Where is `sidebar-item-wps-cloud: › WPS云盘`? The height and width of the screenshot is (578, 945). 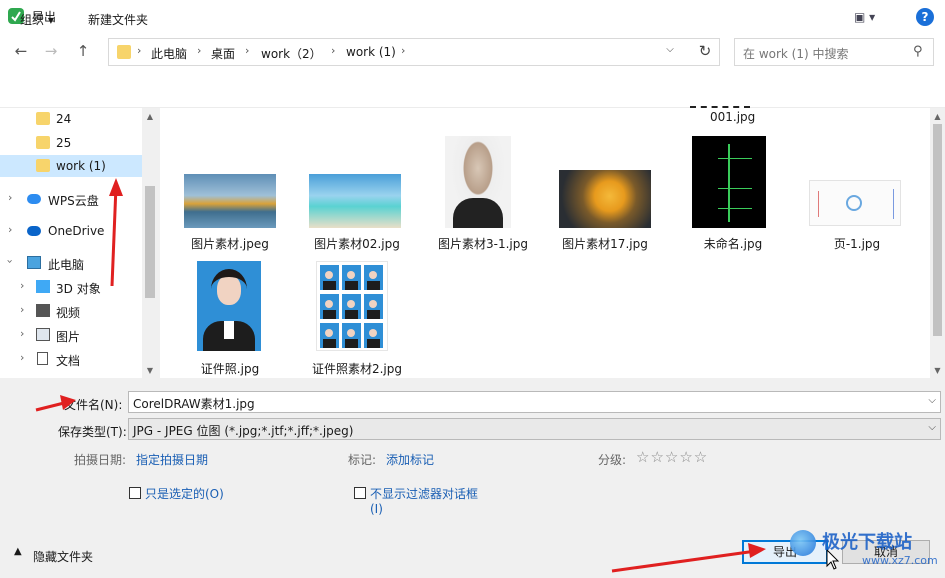
sidebar-item-wps-cloud: › WPS云盘 is located at coordinates (71, 199).